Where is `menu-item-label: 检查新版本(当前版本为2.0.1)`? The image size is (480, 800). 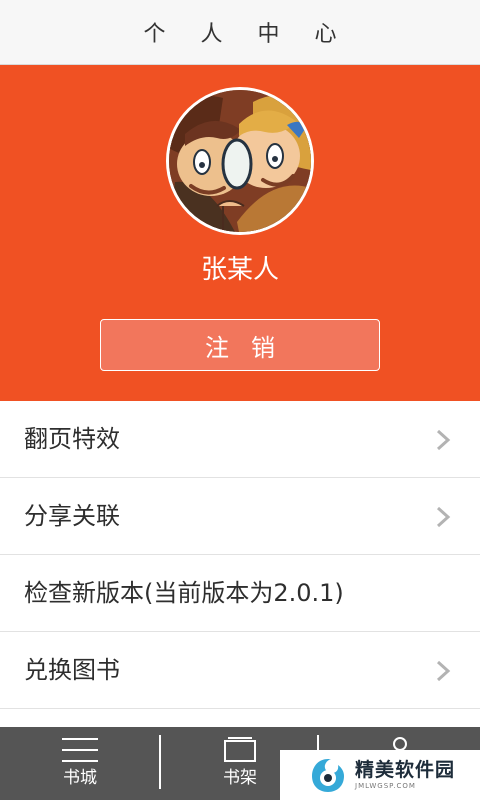
menu-item-label: 检查新版本(当前版本为2.0.1) is located at coordinates (184, 593).